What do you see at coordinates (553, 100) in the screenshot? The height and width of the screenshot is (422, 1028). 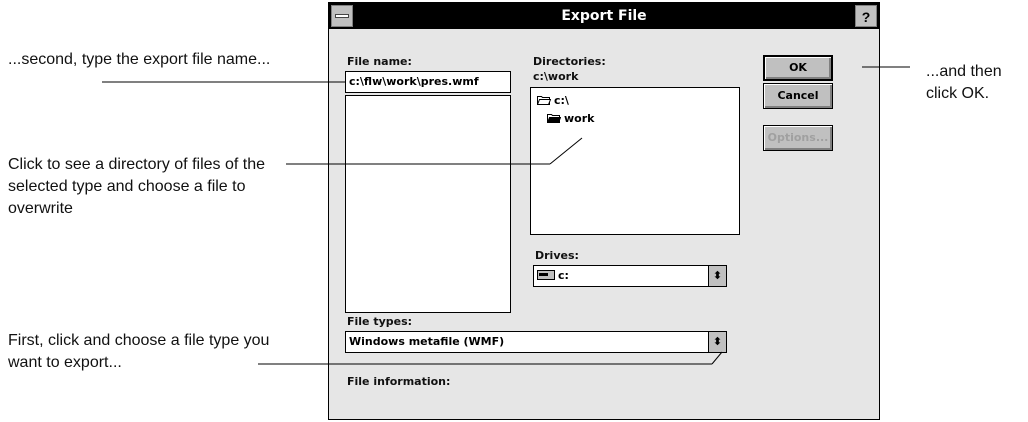 I see `dir-item-root: c:\` at bounding box center [553, 100].